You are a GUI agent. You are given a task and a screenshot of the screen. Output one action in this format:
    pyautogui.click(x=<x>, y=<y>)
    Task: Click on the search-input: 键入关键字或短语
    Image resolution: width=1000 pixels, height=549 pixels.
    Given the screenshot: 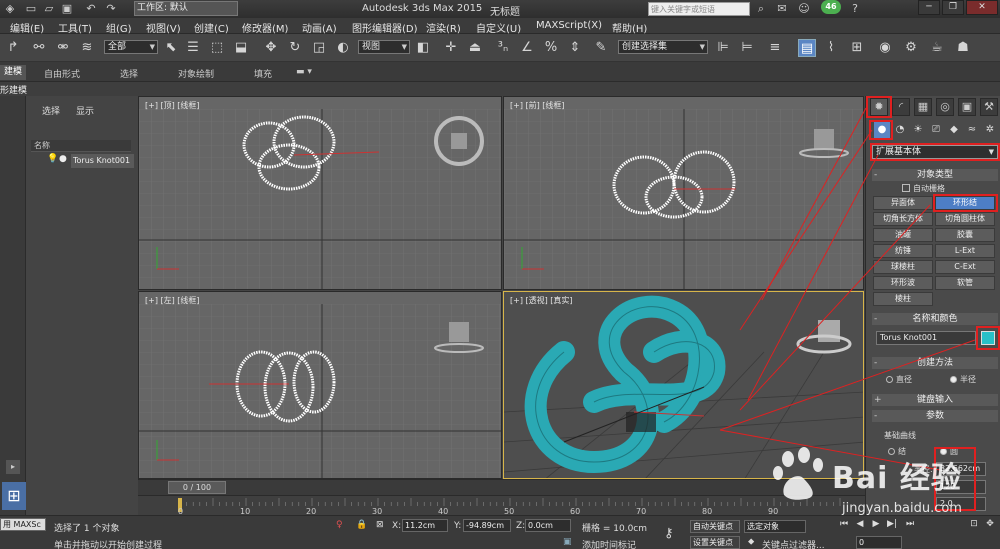 What is the action you would take?
    pyautogui.click(x=699, y=9)
    